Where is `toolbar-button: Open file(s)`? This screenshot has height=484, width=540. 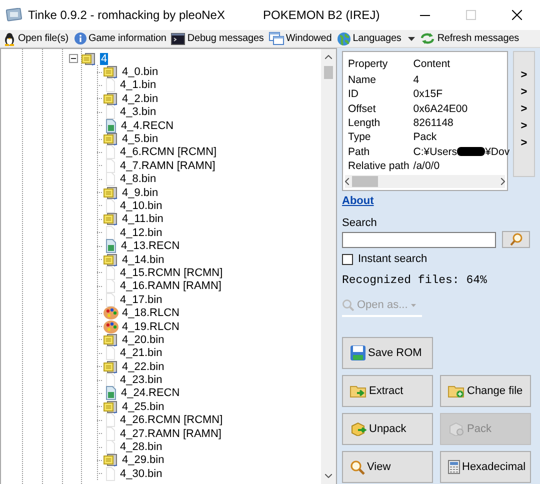 toolbar-button: Open file(s) is located at coordinates (36, 38).